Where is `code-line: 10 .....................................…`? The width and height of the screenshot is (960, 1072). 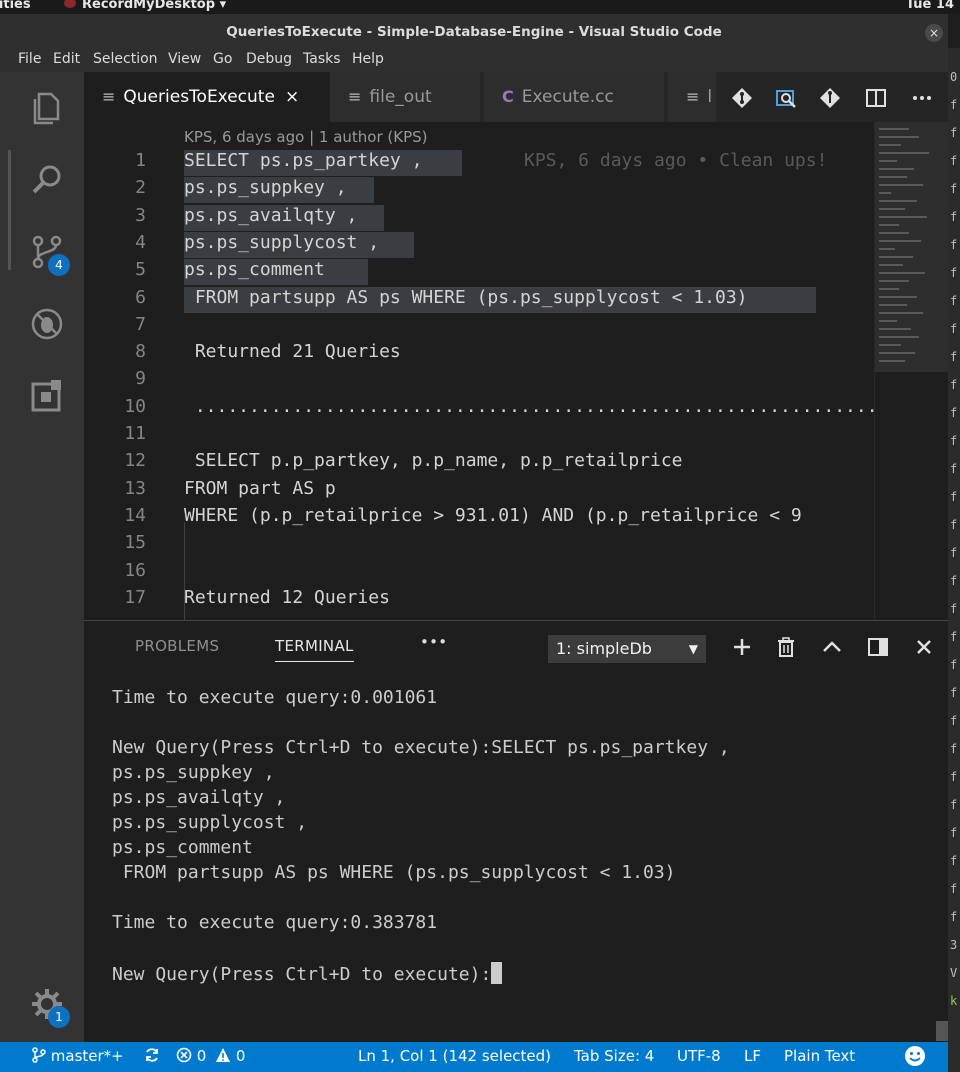
code-line: 10 .....................................… is located at coordinates (516, 409).